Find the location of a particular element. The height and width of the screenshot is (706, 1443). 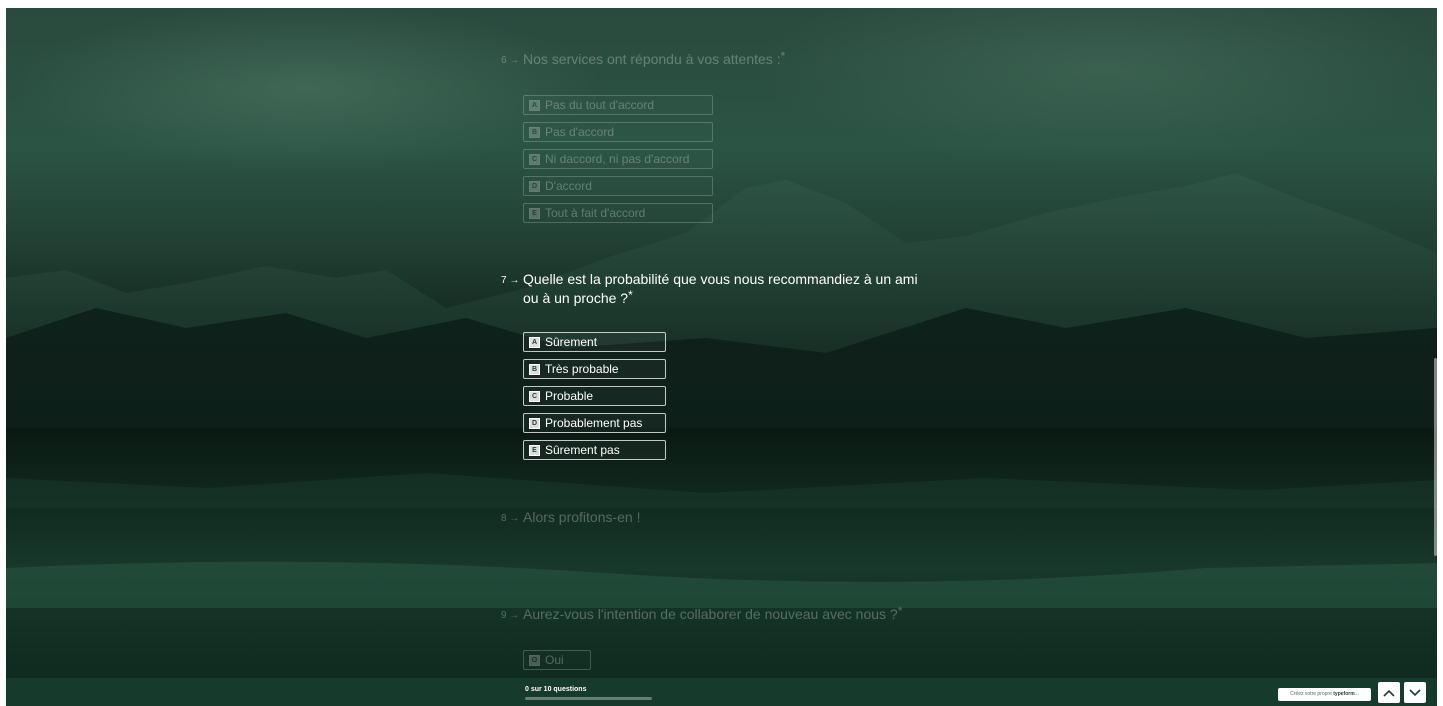

choice-label: Oui is located at coordinates (554, 660).